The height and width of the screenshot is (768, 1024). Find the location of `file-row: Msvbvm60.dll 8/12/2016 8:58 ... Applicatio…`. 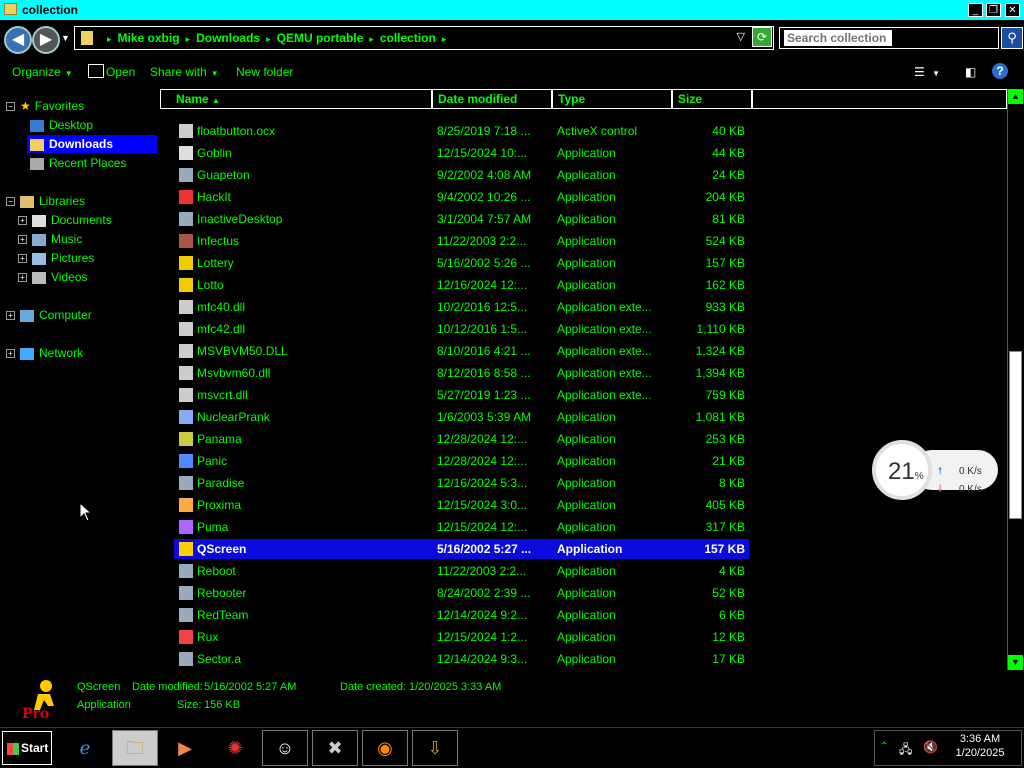

file-row: Msvbvm60.dll 8/12/2016 8:58 ... Applicatio… is located at coordinates (461, 373).